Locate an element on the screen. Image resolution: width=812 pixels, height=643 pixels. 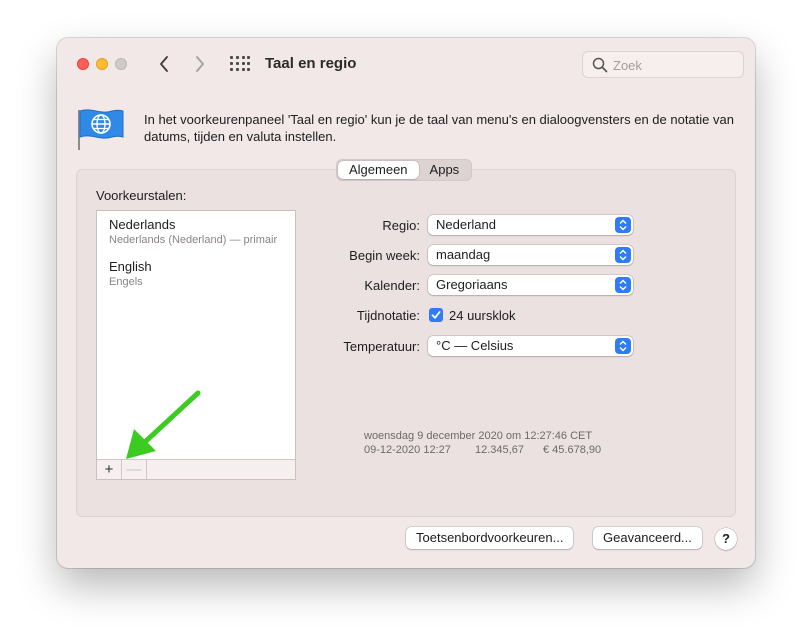
24-hour-label: 24 uursklok is located at coordinates (482, 315).